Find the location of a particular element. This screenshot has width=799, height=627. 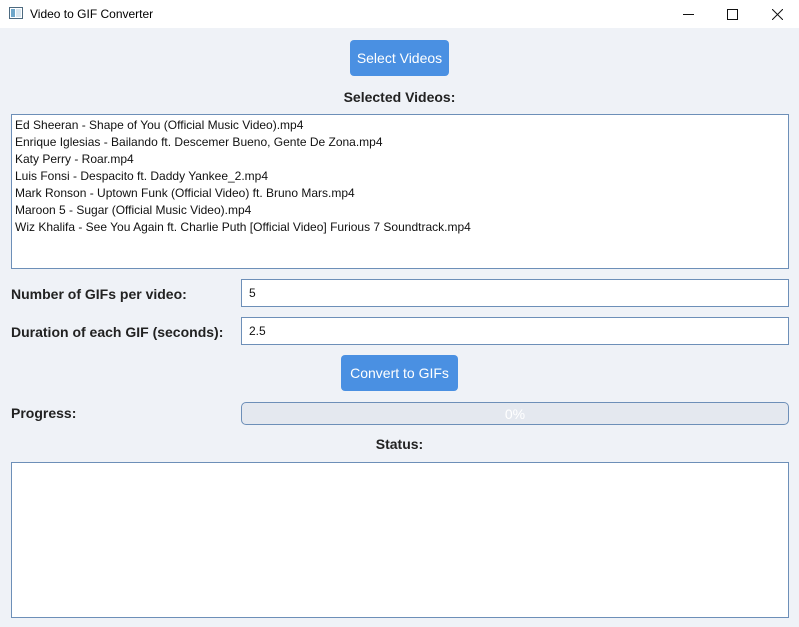

close-icon is located at coordinates (777, 14).